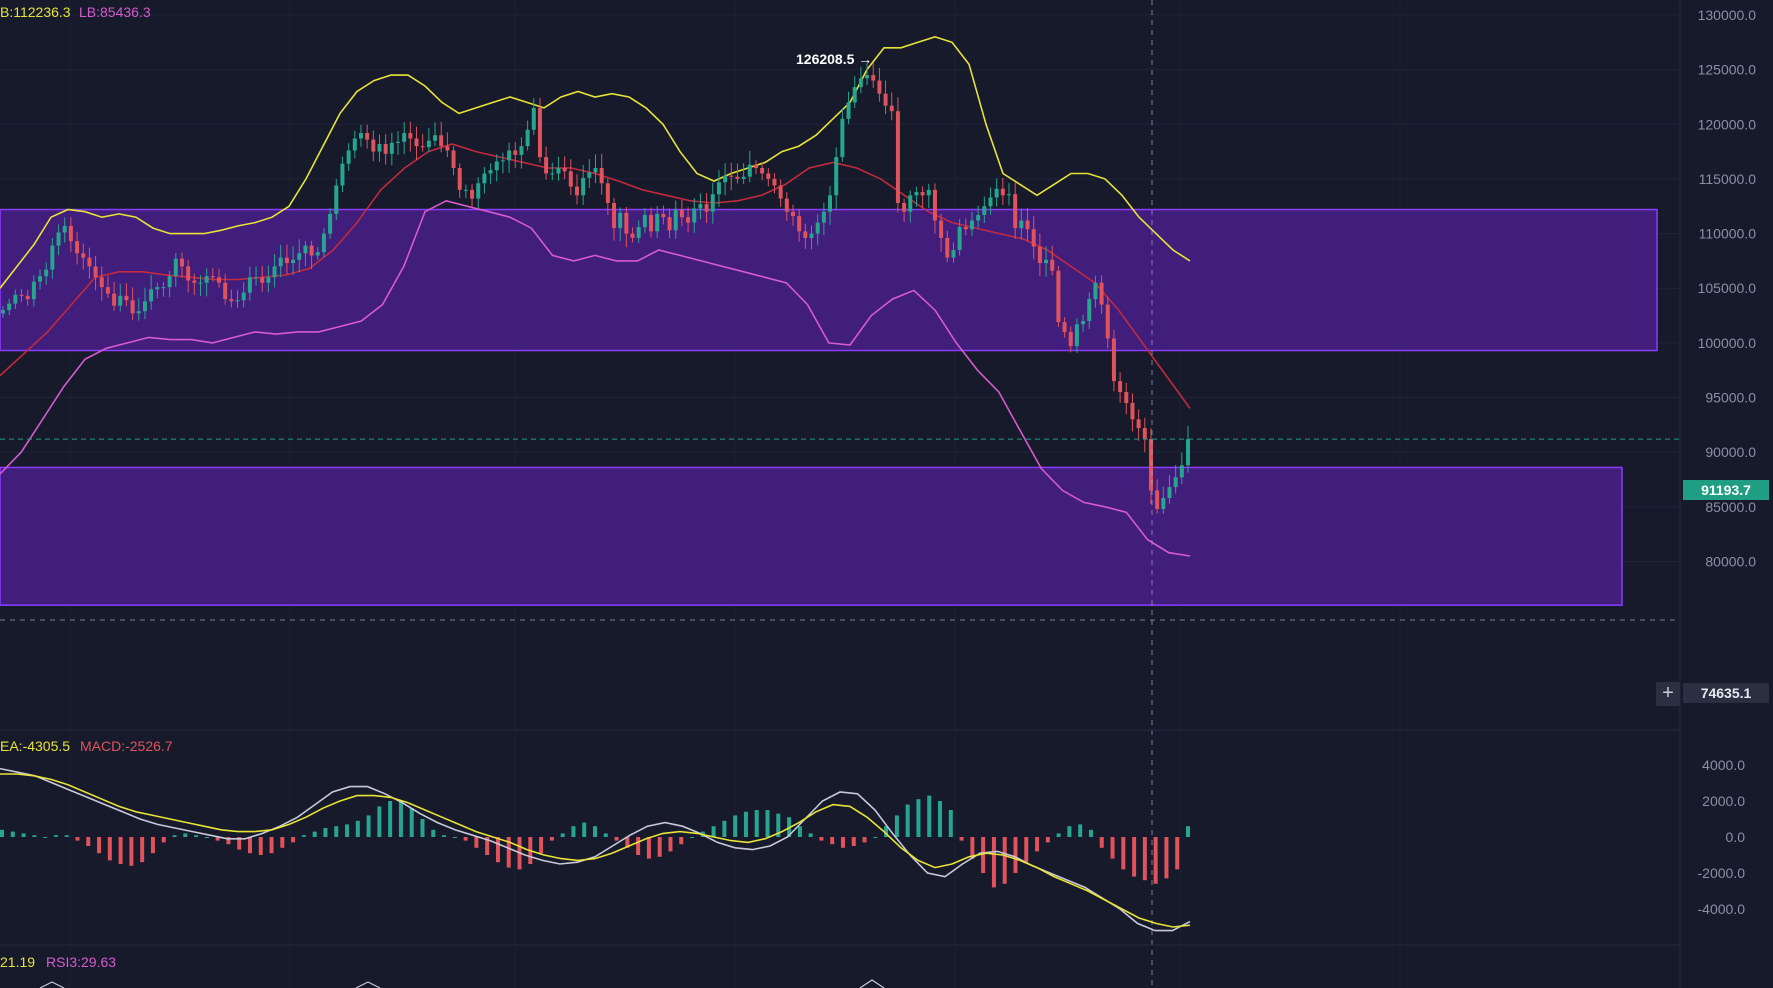 This screenshot has width=1773, height=988. What do you see at coordinates (1723, 765) in the screenshot?
I see `macd-axis-tick: 4000.0` at bounding box center [1723, 765].